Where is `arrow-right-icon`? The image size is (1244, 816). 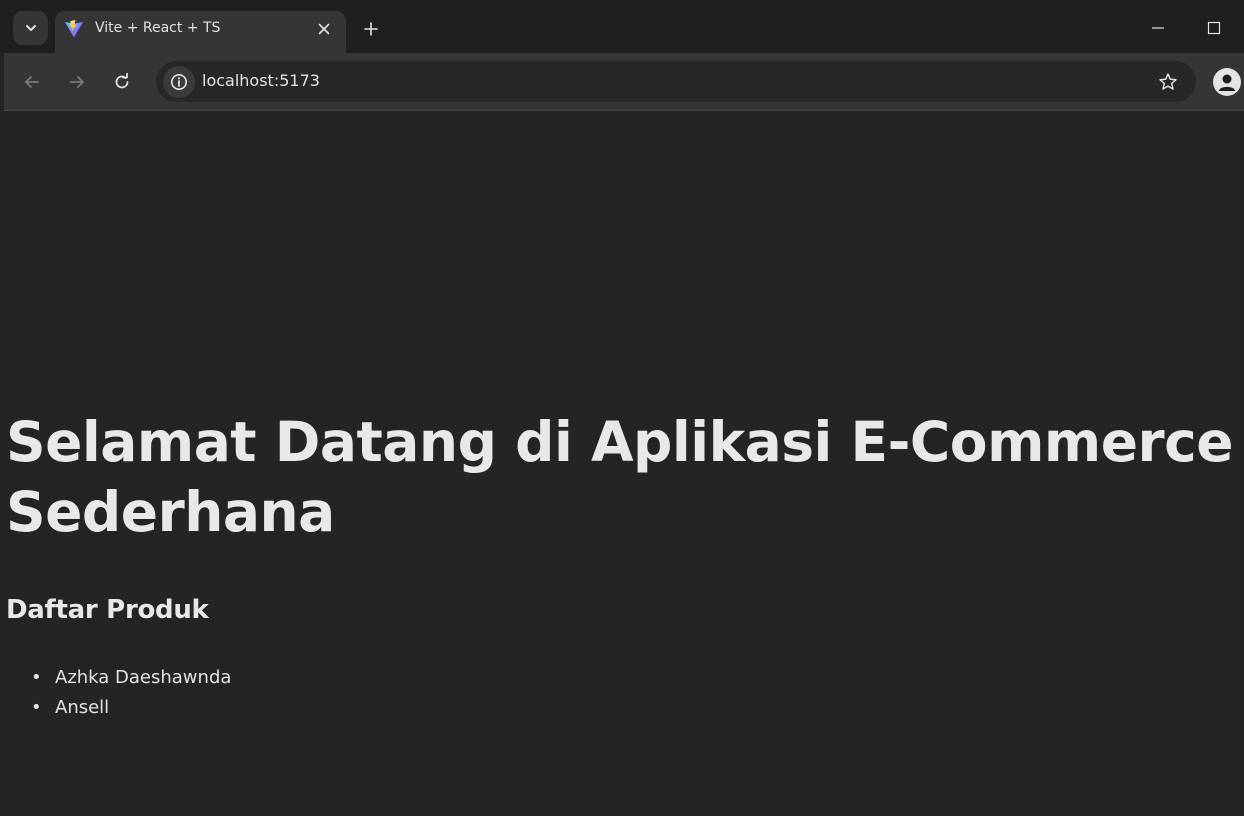 arrow-right-icon is located at coordinates (77, 82).